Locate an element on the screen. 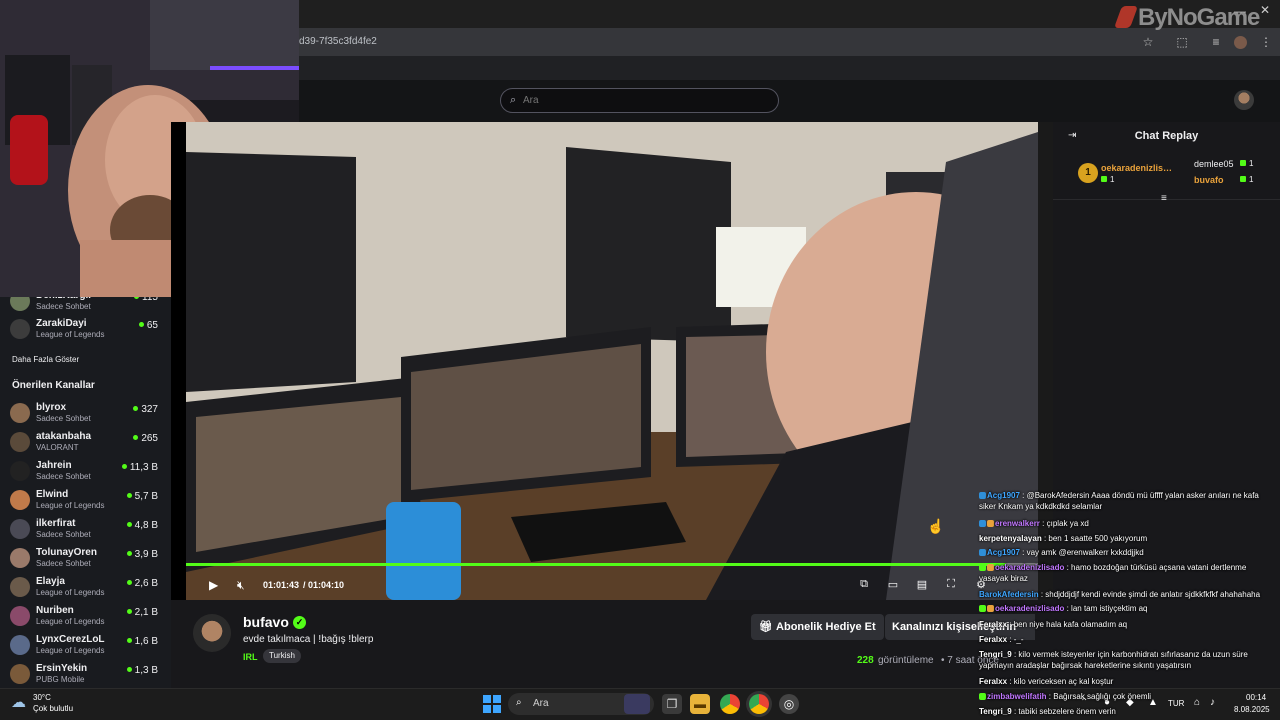  streamer-avatar is located at coordinates (212, 633).